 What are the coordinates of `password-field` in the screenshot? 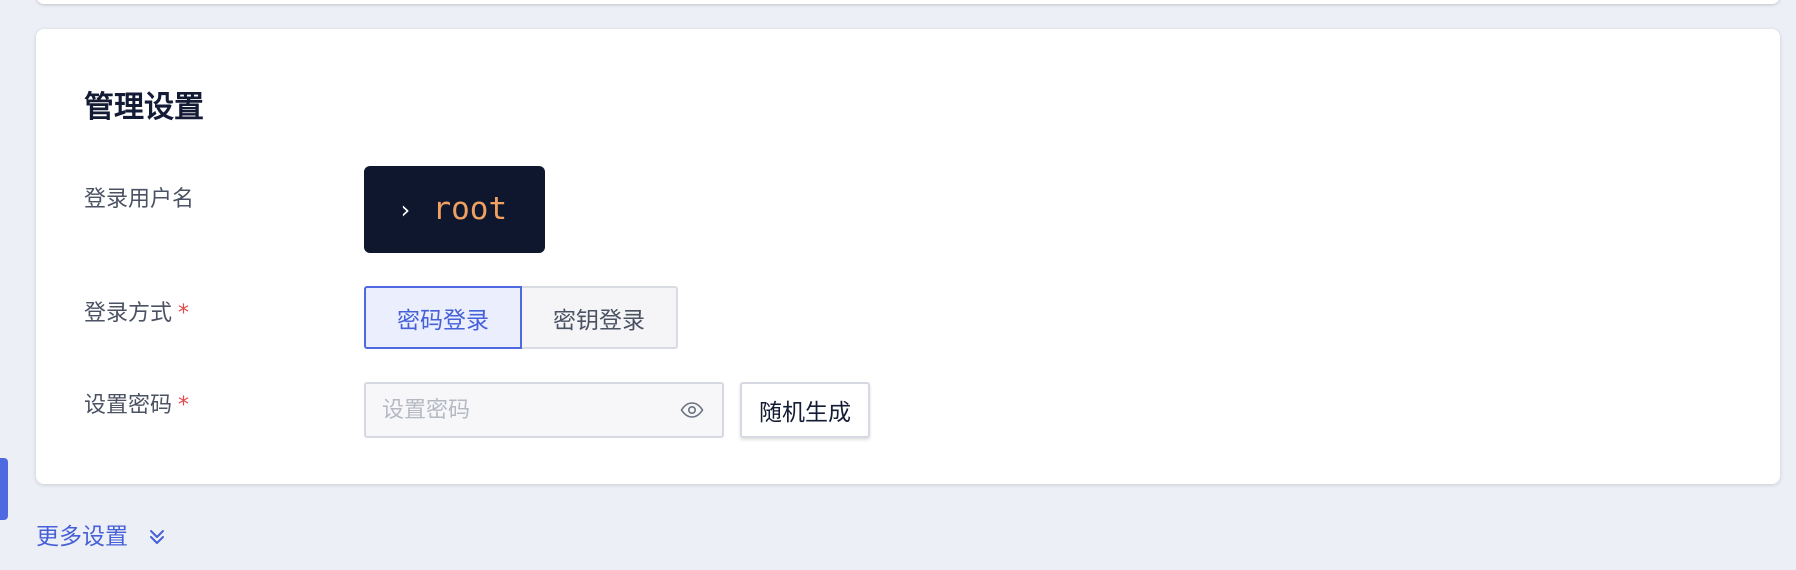 It's located at (544, 410).